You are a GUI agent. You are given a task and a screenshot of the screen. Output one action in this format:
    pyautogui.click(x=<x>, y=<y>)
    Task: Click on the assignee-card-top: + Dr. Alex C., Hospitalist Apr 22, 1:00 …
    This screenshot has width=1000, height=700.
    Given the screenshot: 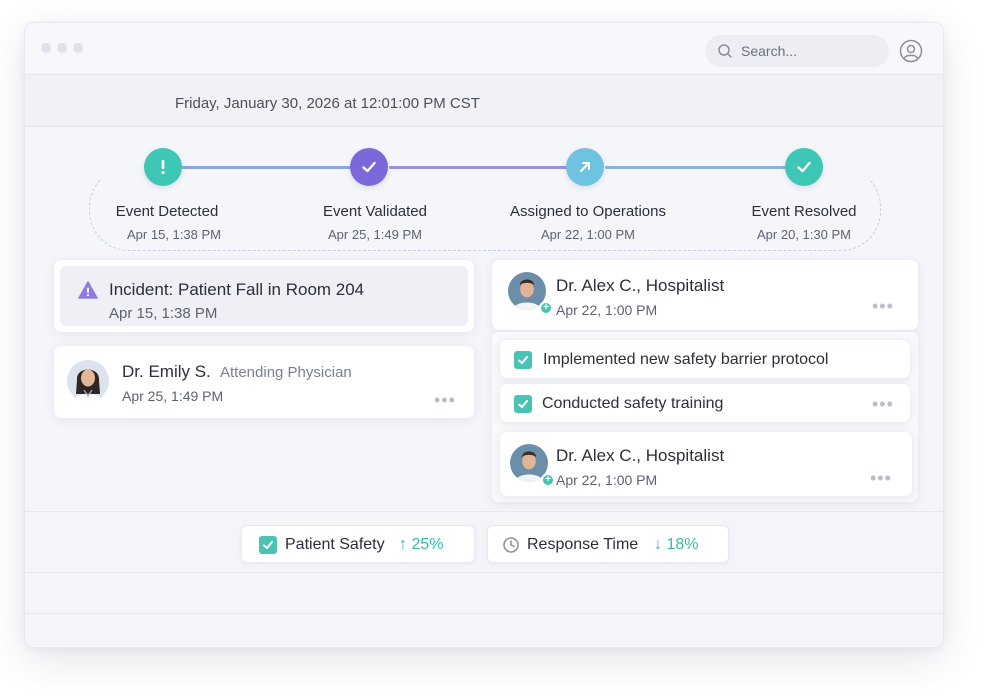 What is the action you would take?
    pyautogui.click(x=705, y=295)
    